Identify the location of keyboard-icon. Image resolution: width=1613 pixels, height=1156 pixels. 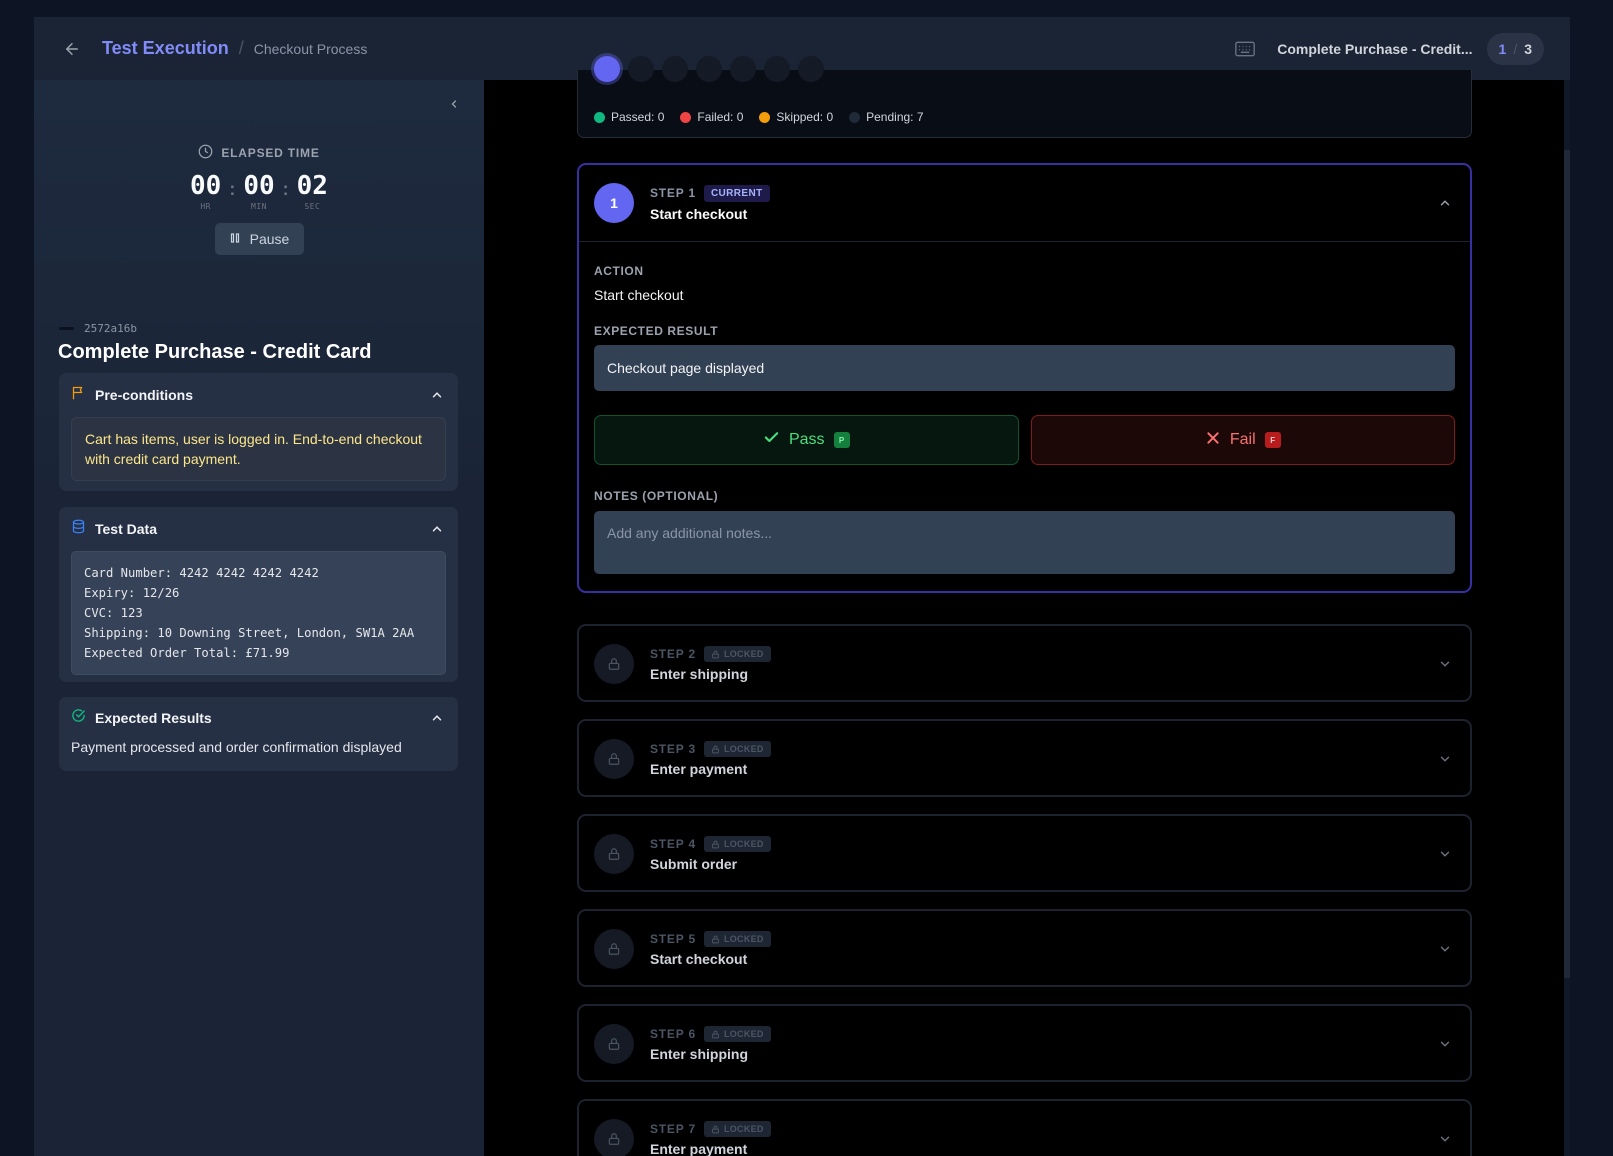
(1245, 49).